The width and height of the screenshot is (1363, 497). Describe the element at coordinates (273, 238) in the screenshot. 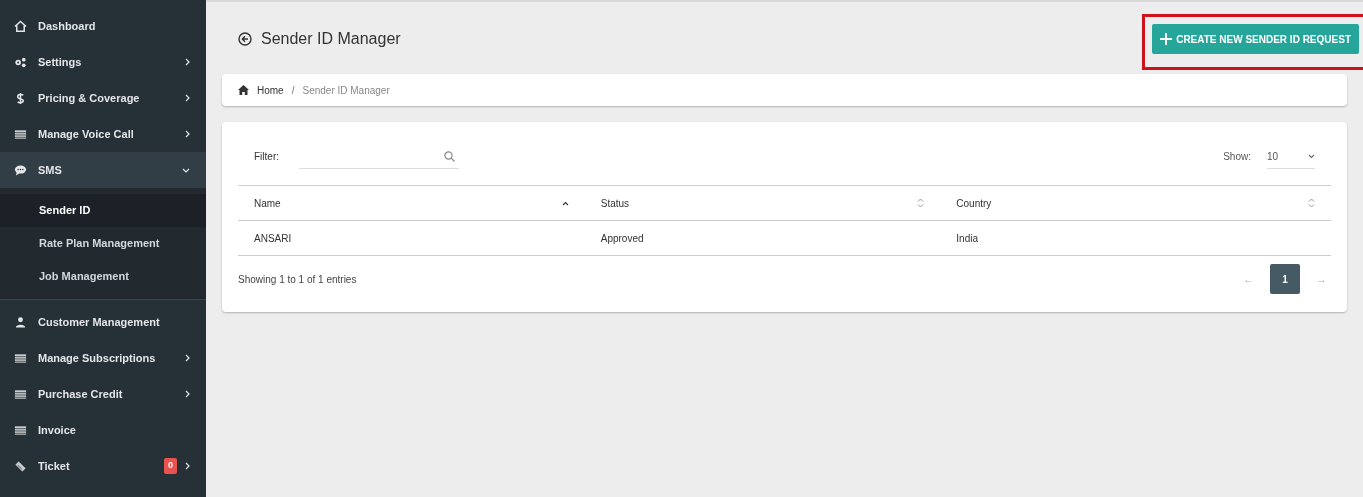

I see `table-cell: ANSARI` at that location.